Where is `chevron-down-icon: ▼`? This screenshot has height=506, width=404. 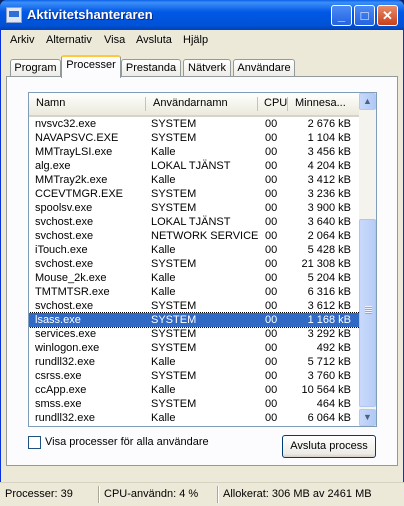 chevron-down-icon: ▼ is located at coordinates (367, 417).